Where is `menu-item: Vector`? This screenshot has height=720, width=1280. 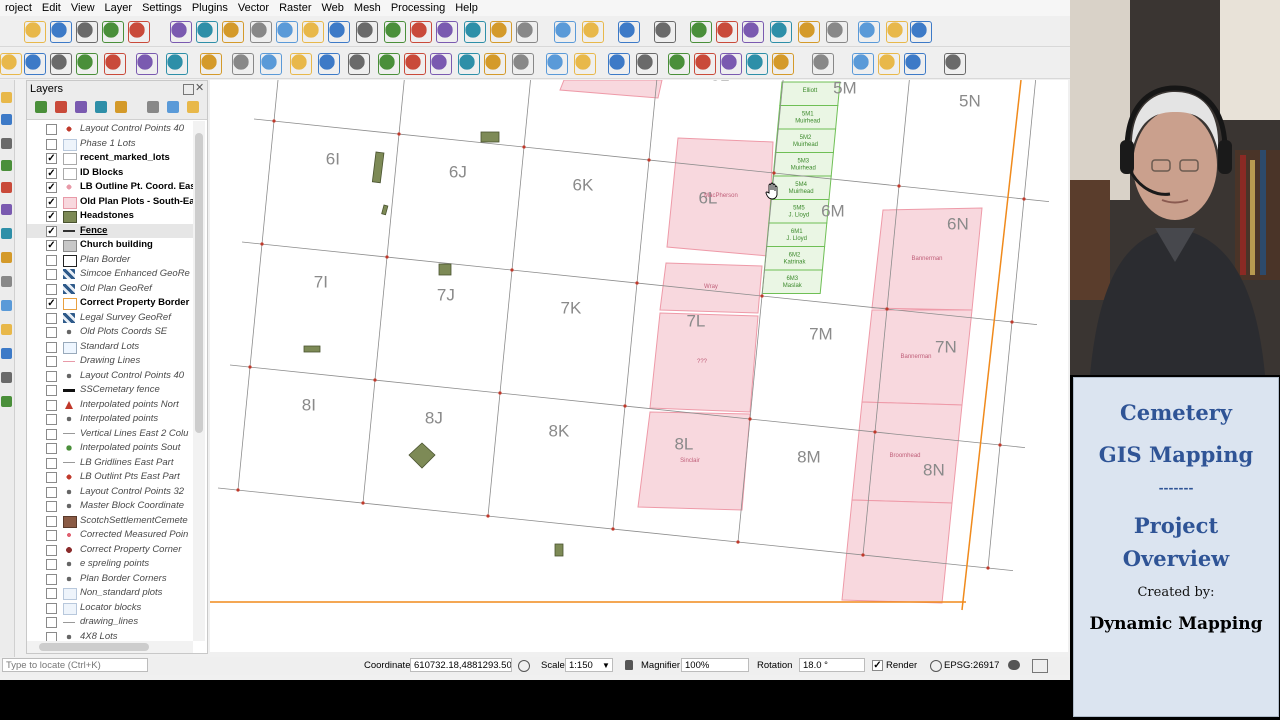
menu-item: Vector is located at coordinates (253, 8).